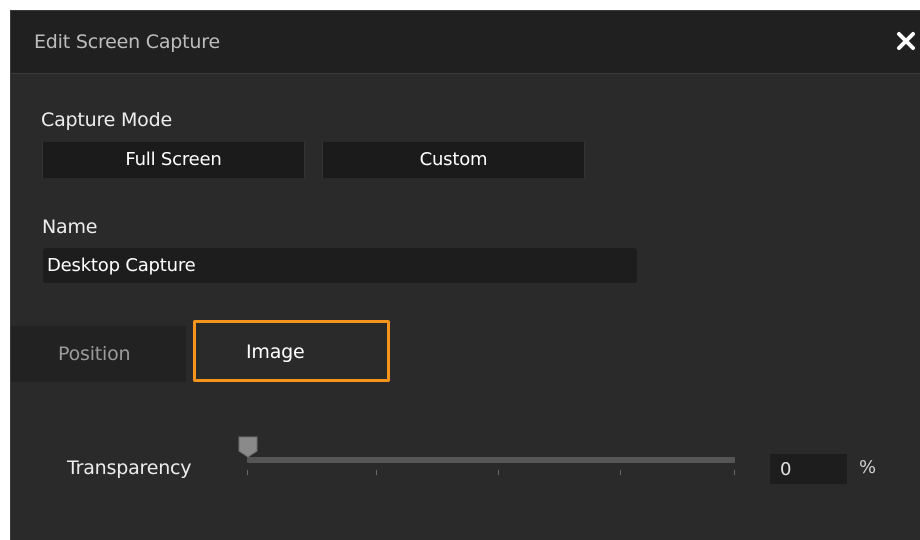 This screenshot has height=540, width=920. Describe the element at coordinates (127, 42) in the screenshot. I see `dialog-title: Edit Screen Capture` at that location.